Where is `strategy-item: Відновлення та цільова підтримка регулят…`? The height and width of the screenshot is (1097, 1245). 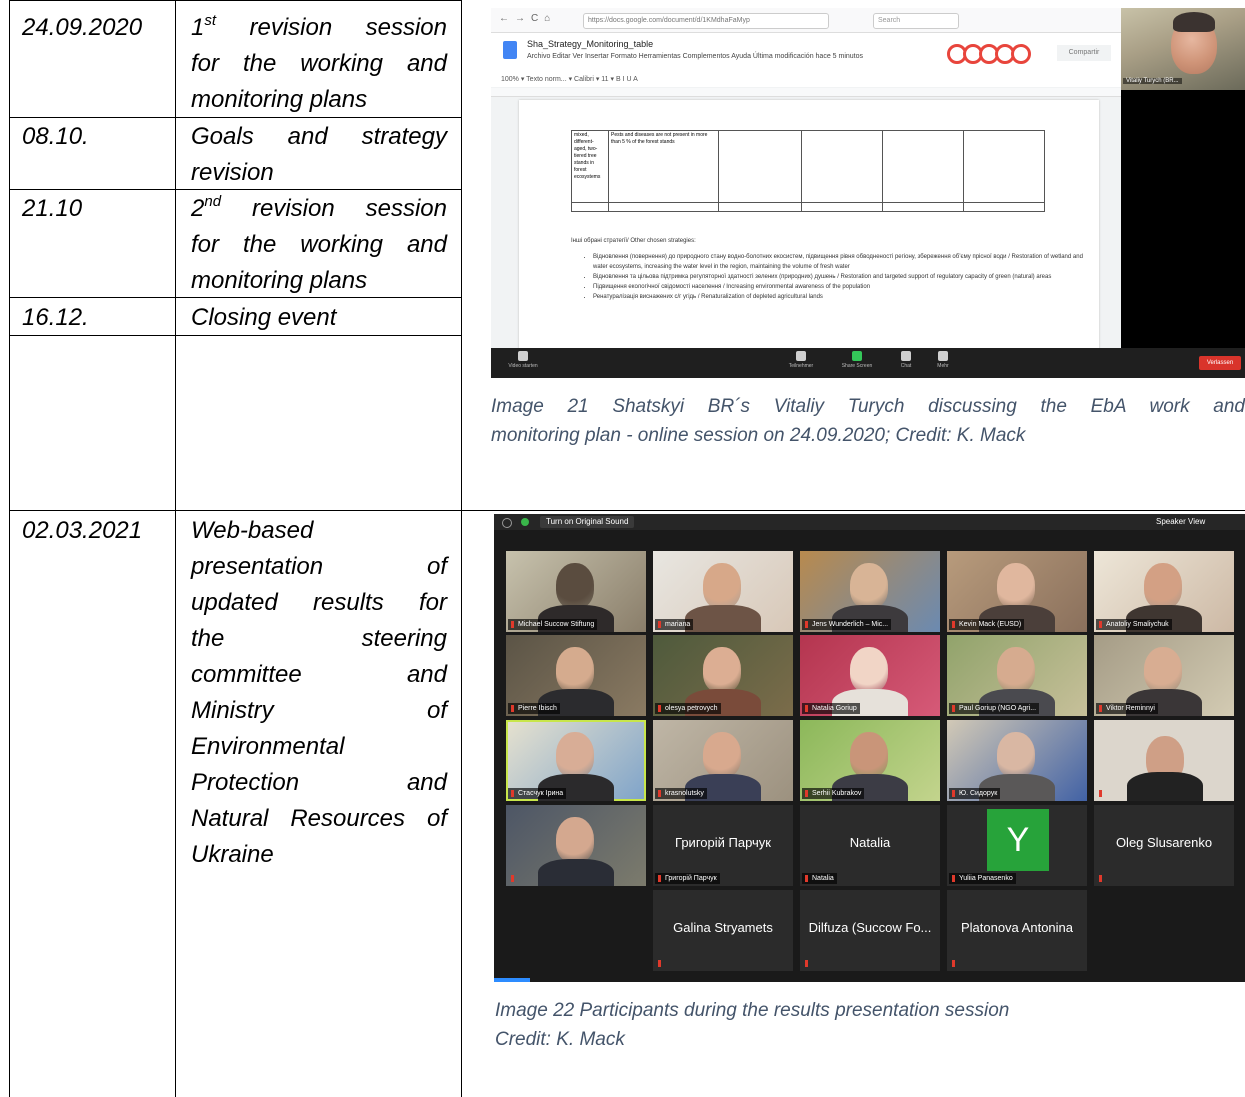 strategy-item: Відновлення та цільова підтримка регулят… is located at coordinates (842, 277).